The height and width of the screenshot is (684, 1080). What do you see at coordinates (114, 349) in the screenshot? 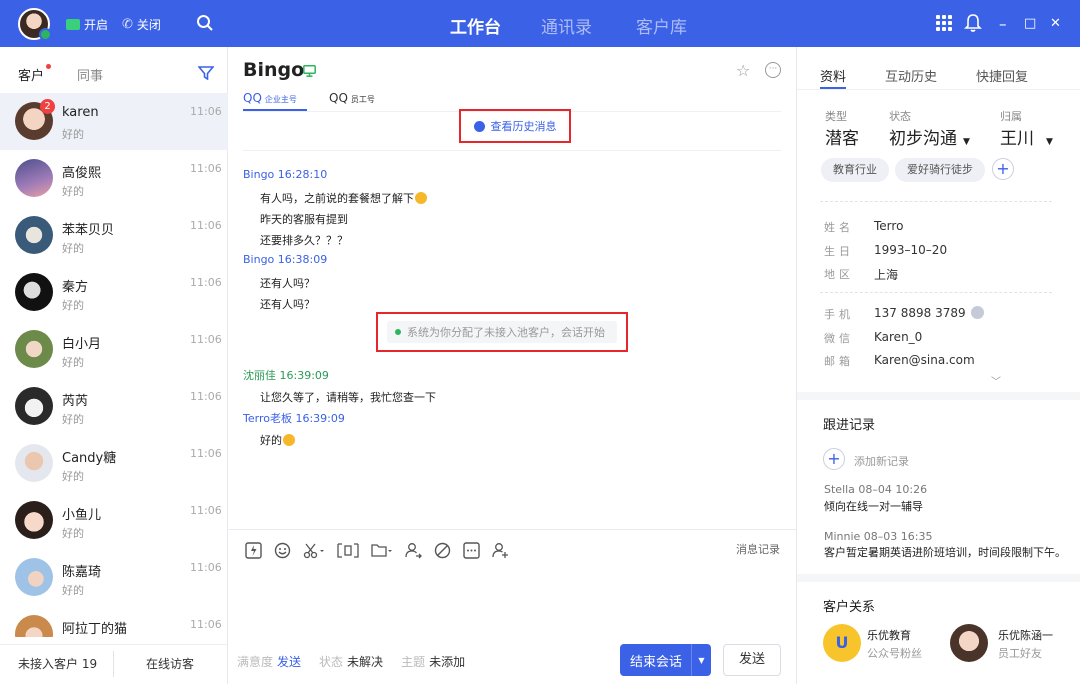
I see `list-item: 白小月 好的 11:06` at bounding box center [114, 349].